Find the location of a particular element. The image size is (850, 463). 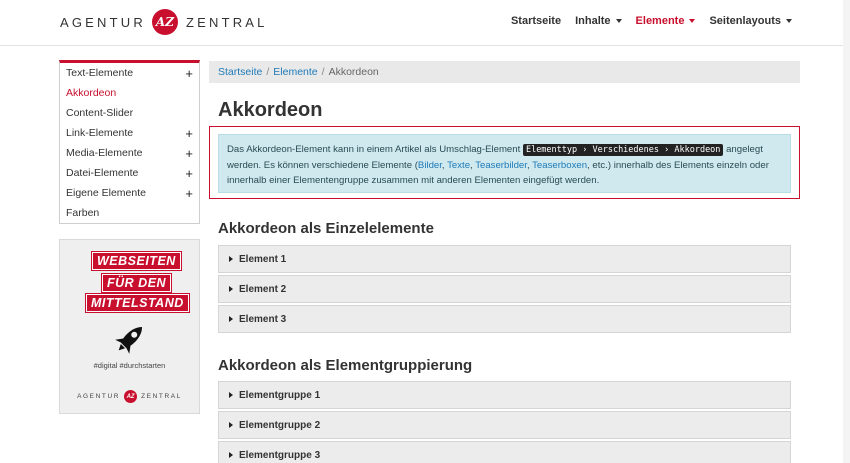

accordion-item: Elementgruppe 1 is located at coordinates (504, 395).